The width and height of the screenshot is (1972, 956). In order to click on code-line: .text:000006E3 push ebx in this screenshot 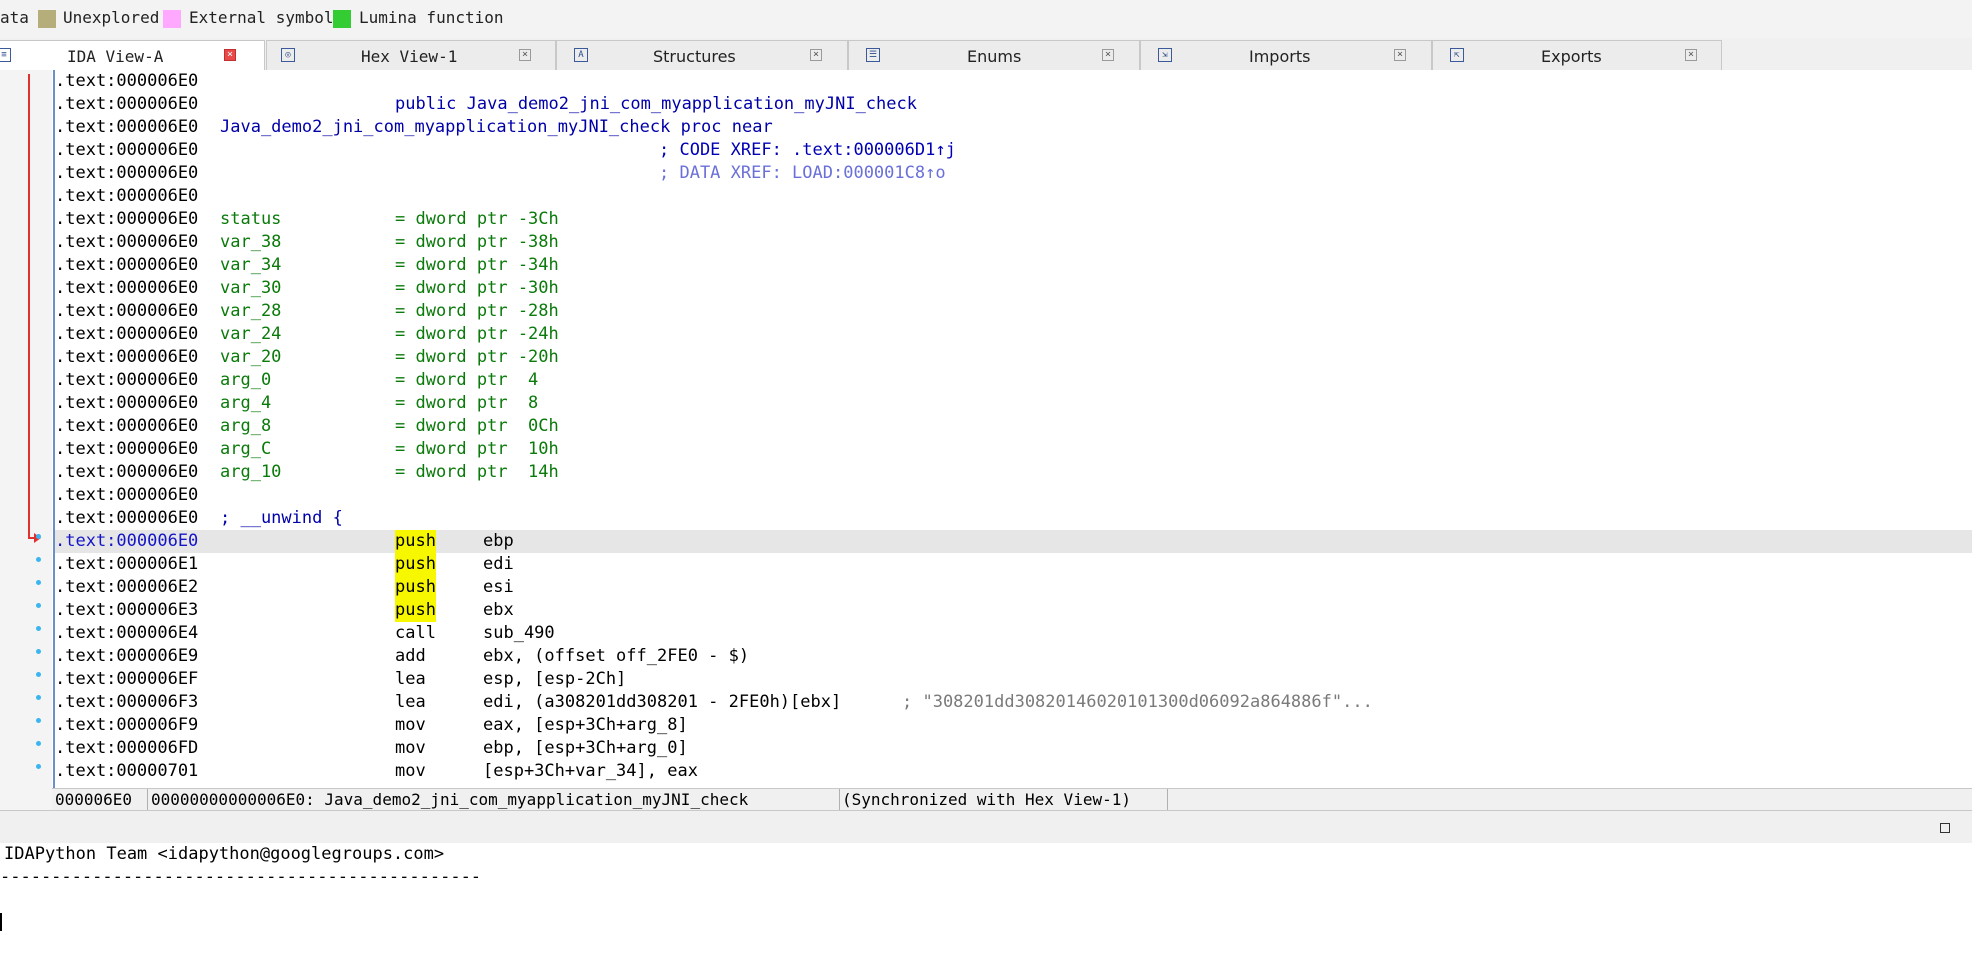, I will do `click(1013, 610)`.